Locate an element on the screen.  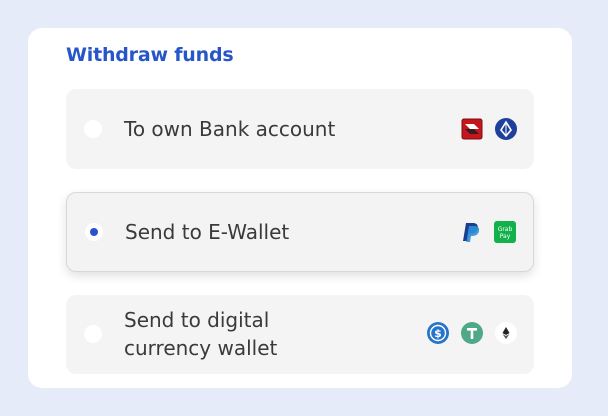
ocbc-bank-icon is located at coordinates (506, 129).